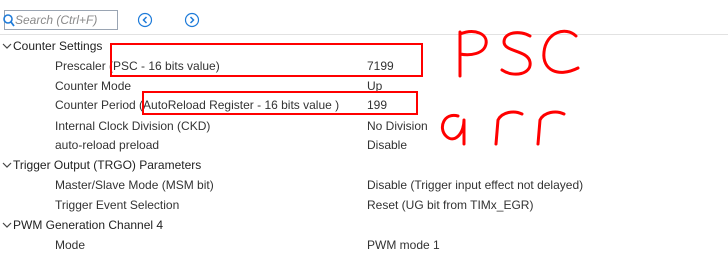 This screenshot has height=255, width=728. What do you see at coordinates (266, 60) in the screenshot?
I see `highlight-box-prescaler` at bounding box center [266, 60].